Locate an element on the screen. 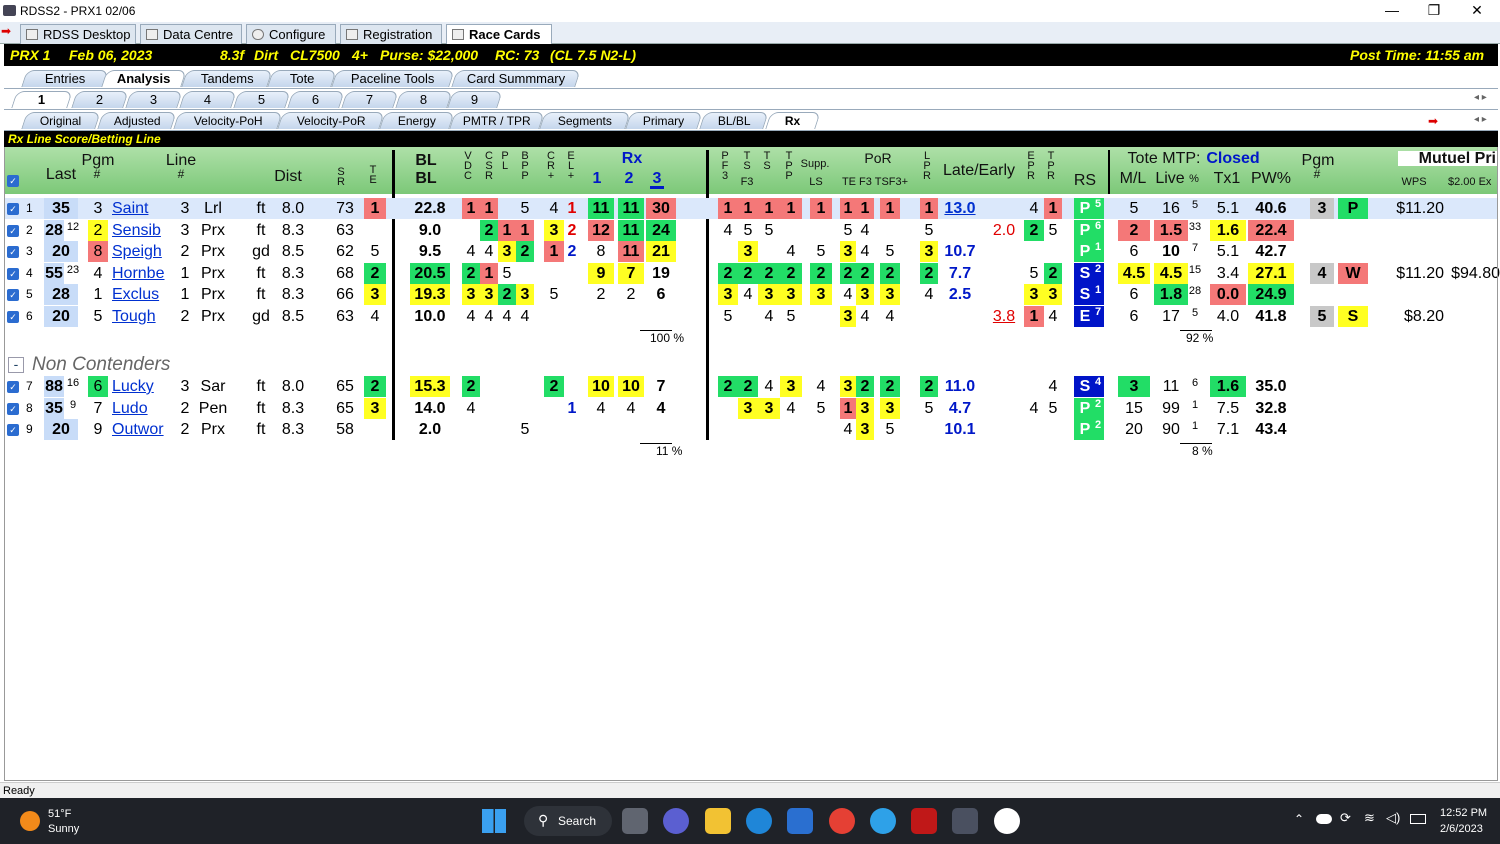 The image size is (1500, 844). cell-pw: 41.8 is located at coordinates (1271, 316).